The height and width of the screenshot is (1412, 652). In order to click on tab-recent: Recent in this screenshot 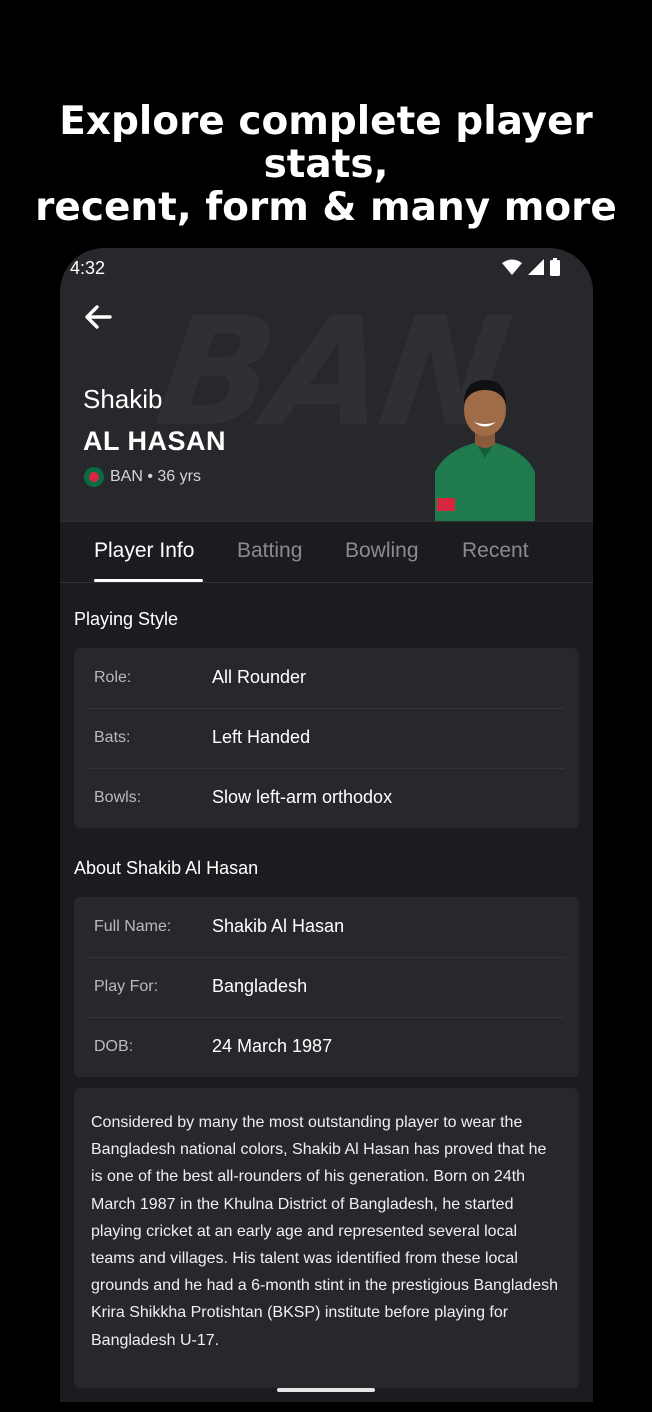, I will do `click(495, 551)`.